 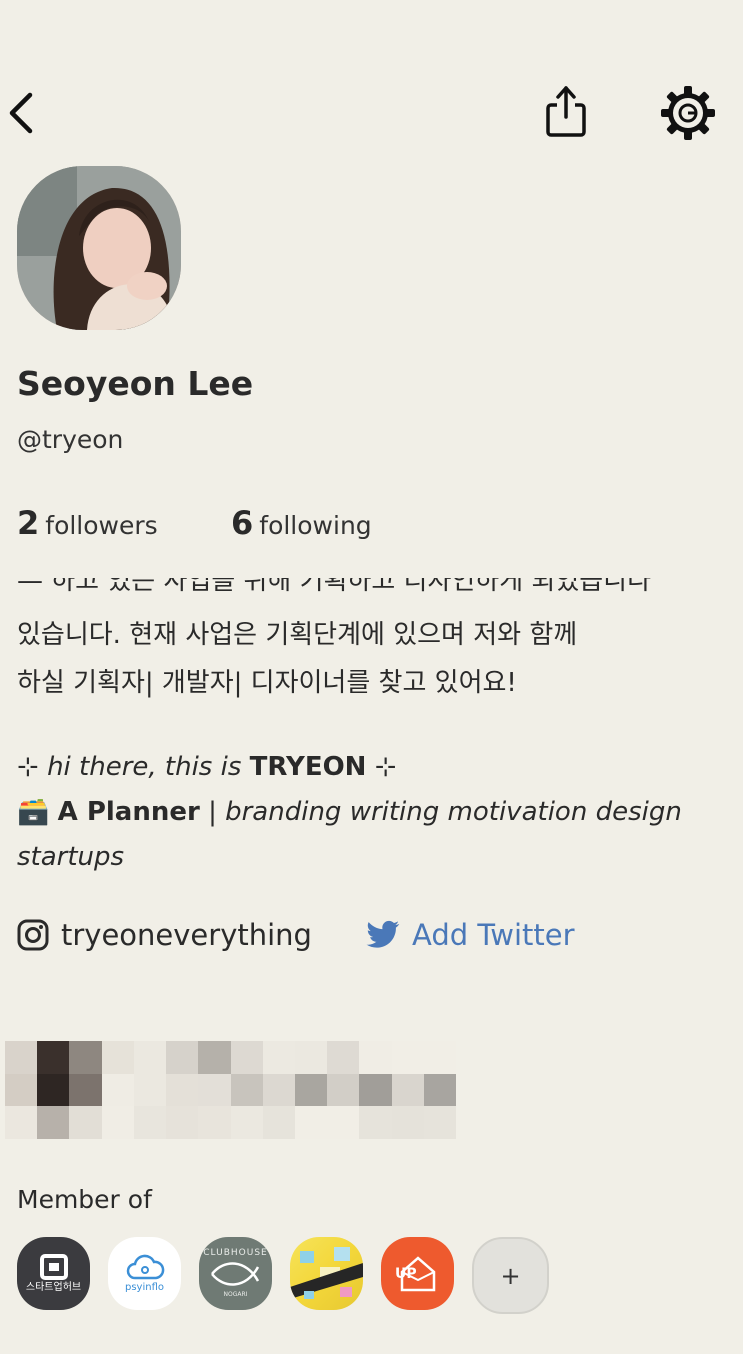 I want to click on avatar-photo, so click(x=99, y=248).